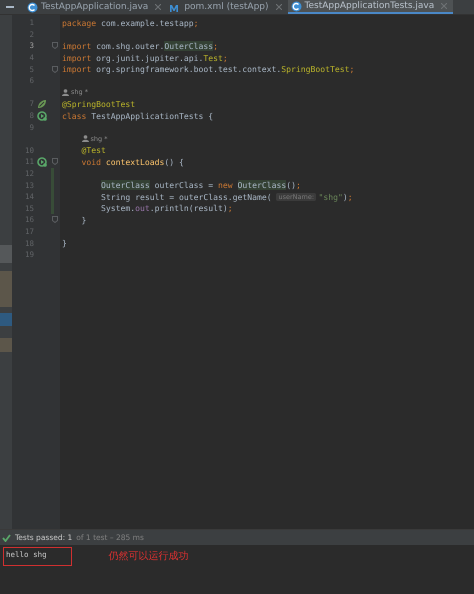 The image size is (474, 594). What do you see at coordinates (142, 208) in the screenshot?
I see `code-token: out` at bounding box center [142, 208].